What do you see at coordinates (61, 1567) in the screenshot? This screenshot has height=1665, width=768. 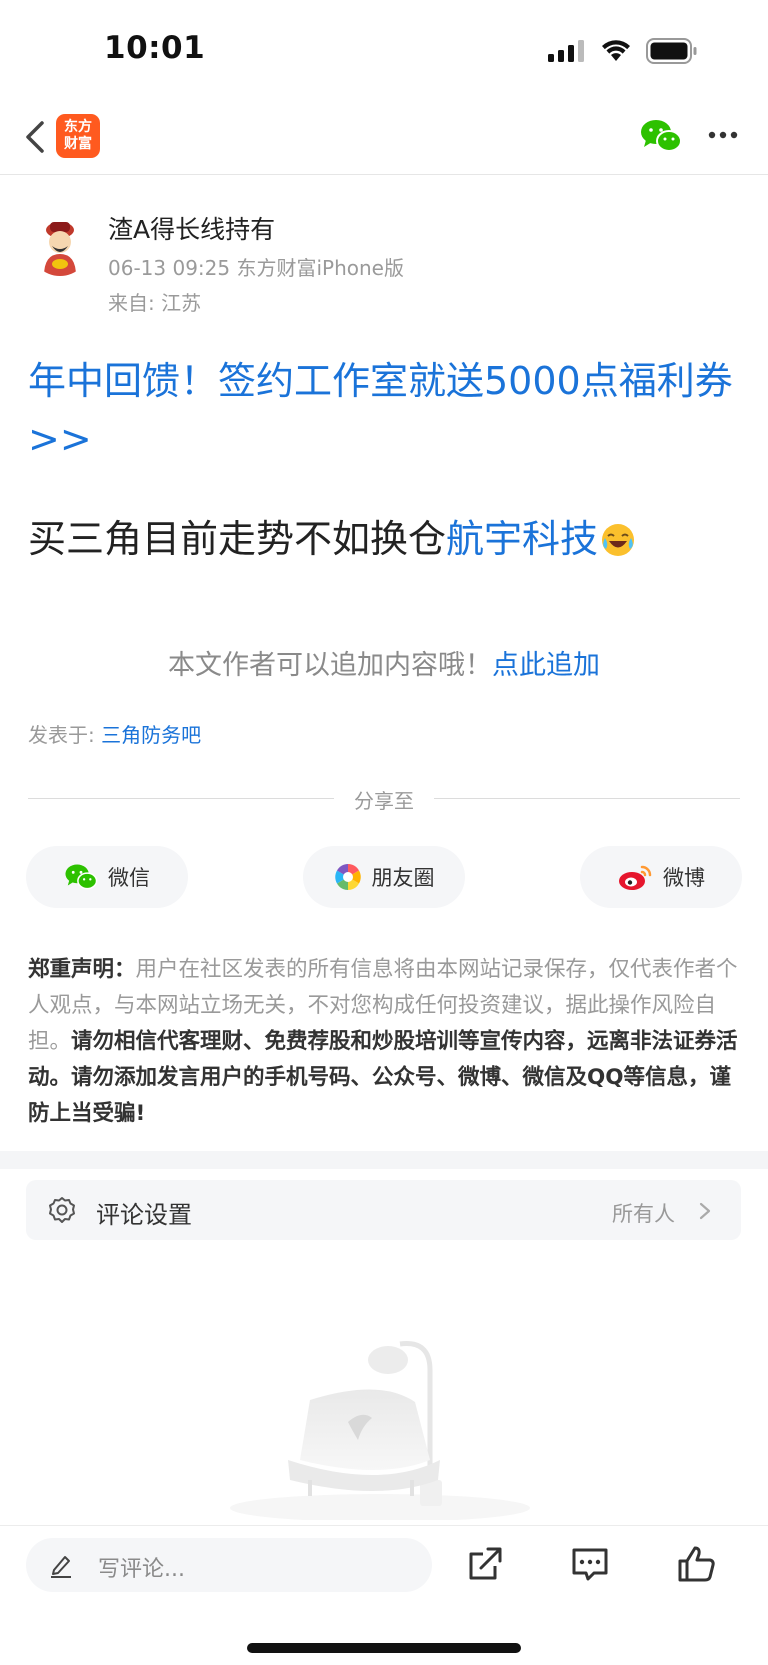 I see `pencil-icon` at bounding box center [61, 1567].